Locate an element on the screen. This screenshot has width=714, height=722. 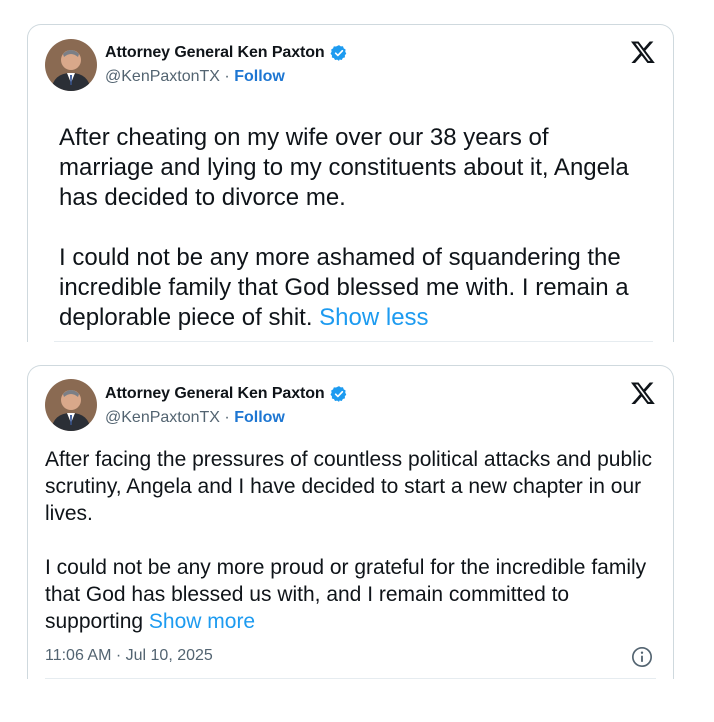
tweet-timestamp: 11:06 AM · Jul 10, 2025 is located at coordinates (129, 656).